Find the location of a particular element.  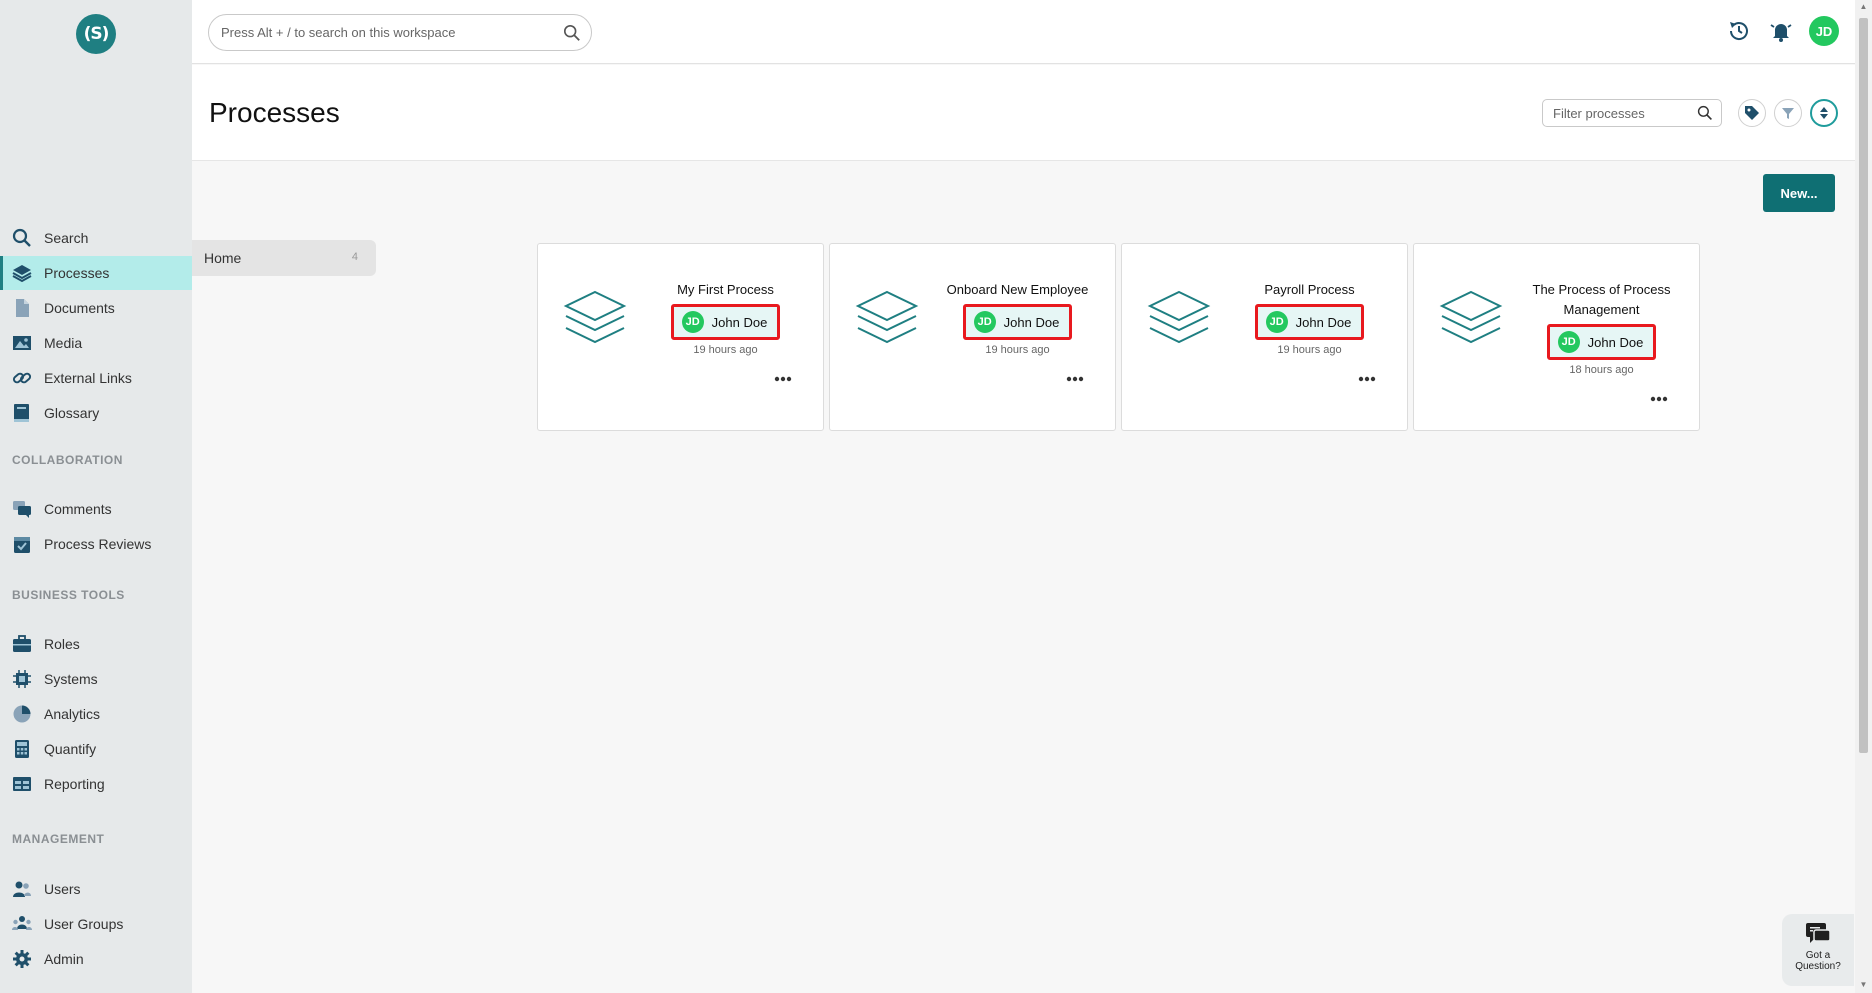

funnel-icon is located at coordinates (1788, 113).